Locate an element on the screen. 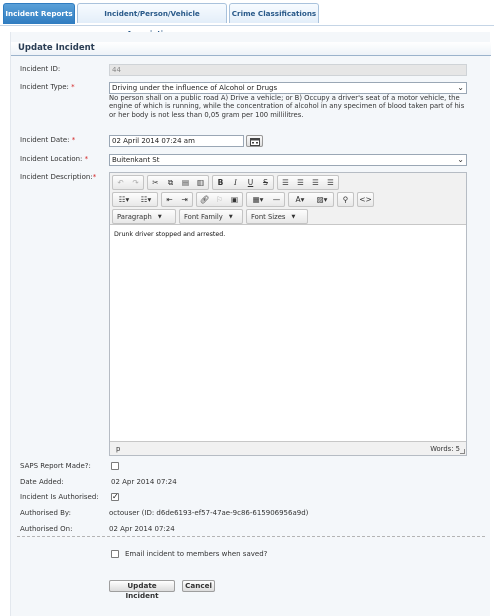  incident-date-label-text: Incident Date: is located at coordinates (45, 140).